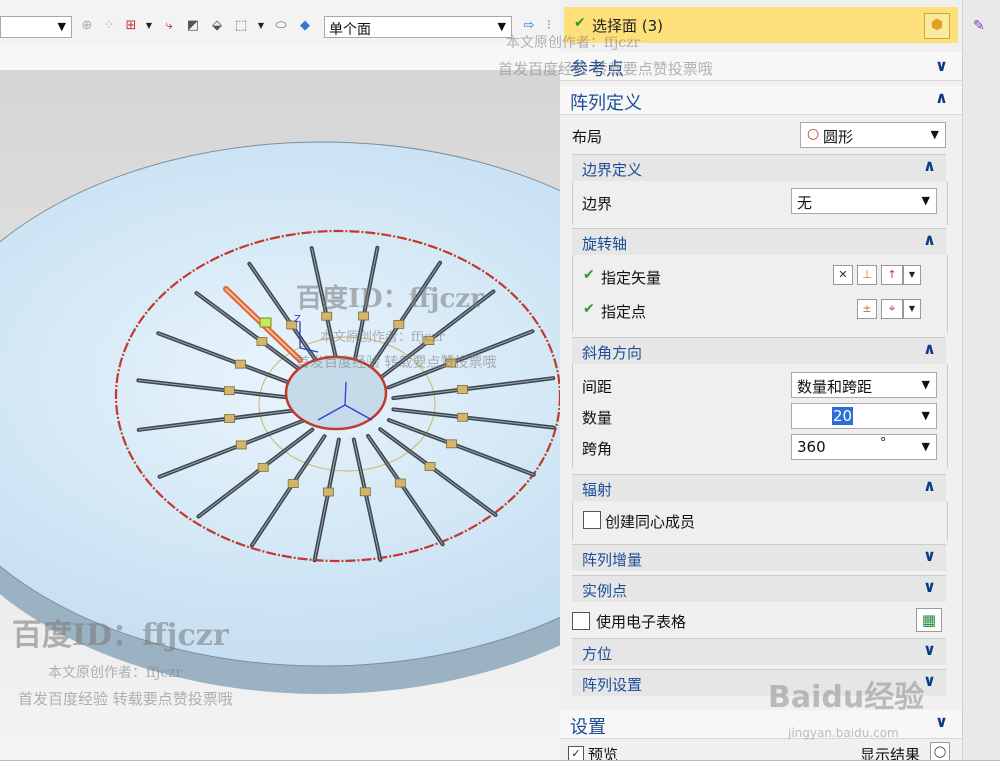  Describe the element at coordinates (193, 26) in the screenshot. I see `face-rule-icon: ◩` at that location.